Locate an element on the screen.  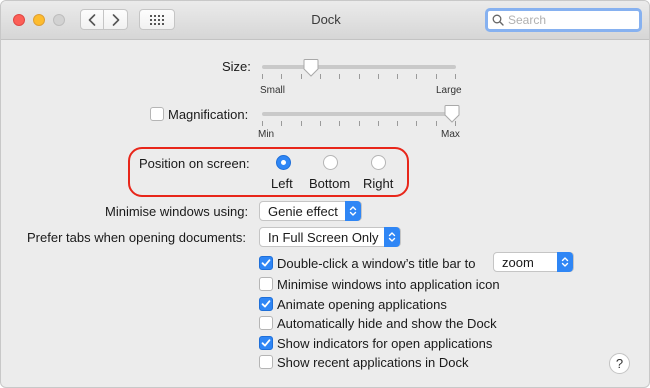
show-all-button is located at coordinates (157, 19).